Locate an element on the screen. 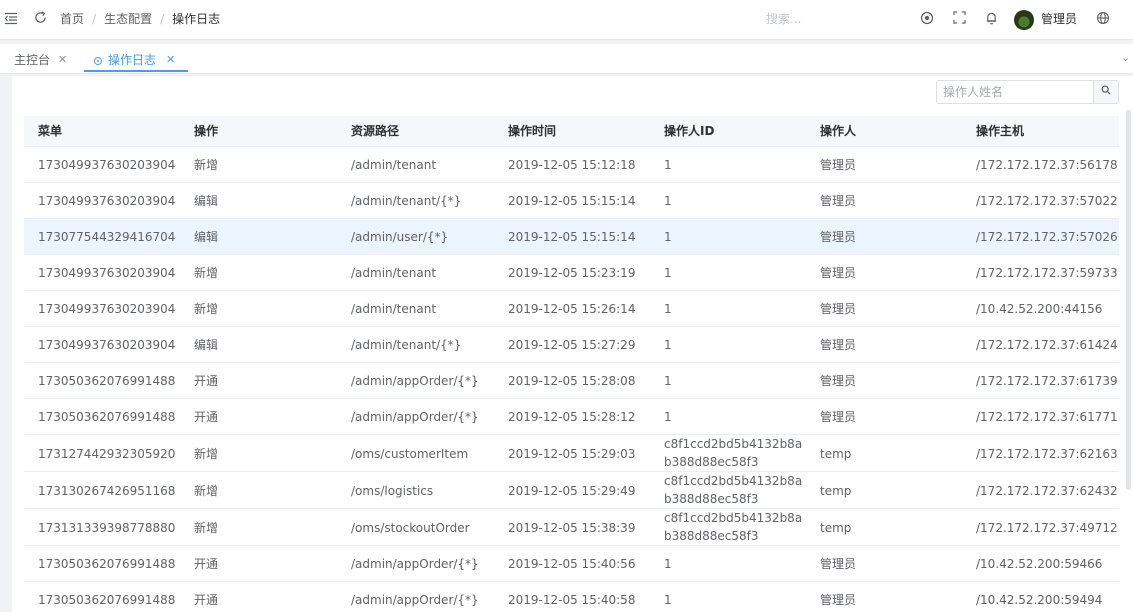 This screenshot has width=1133, height=612. breadcrumb: 首页 / 生态配置 / 操作日志 is located at coordinates (140, 19).